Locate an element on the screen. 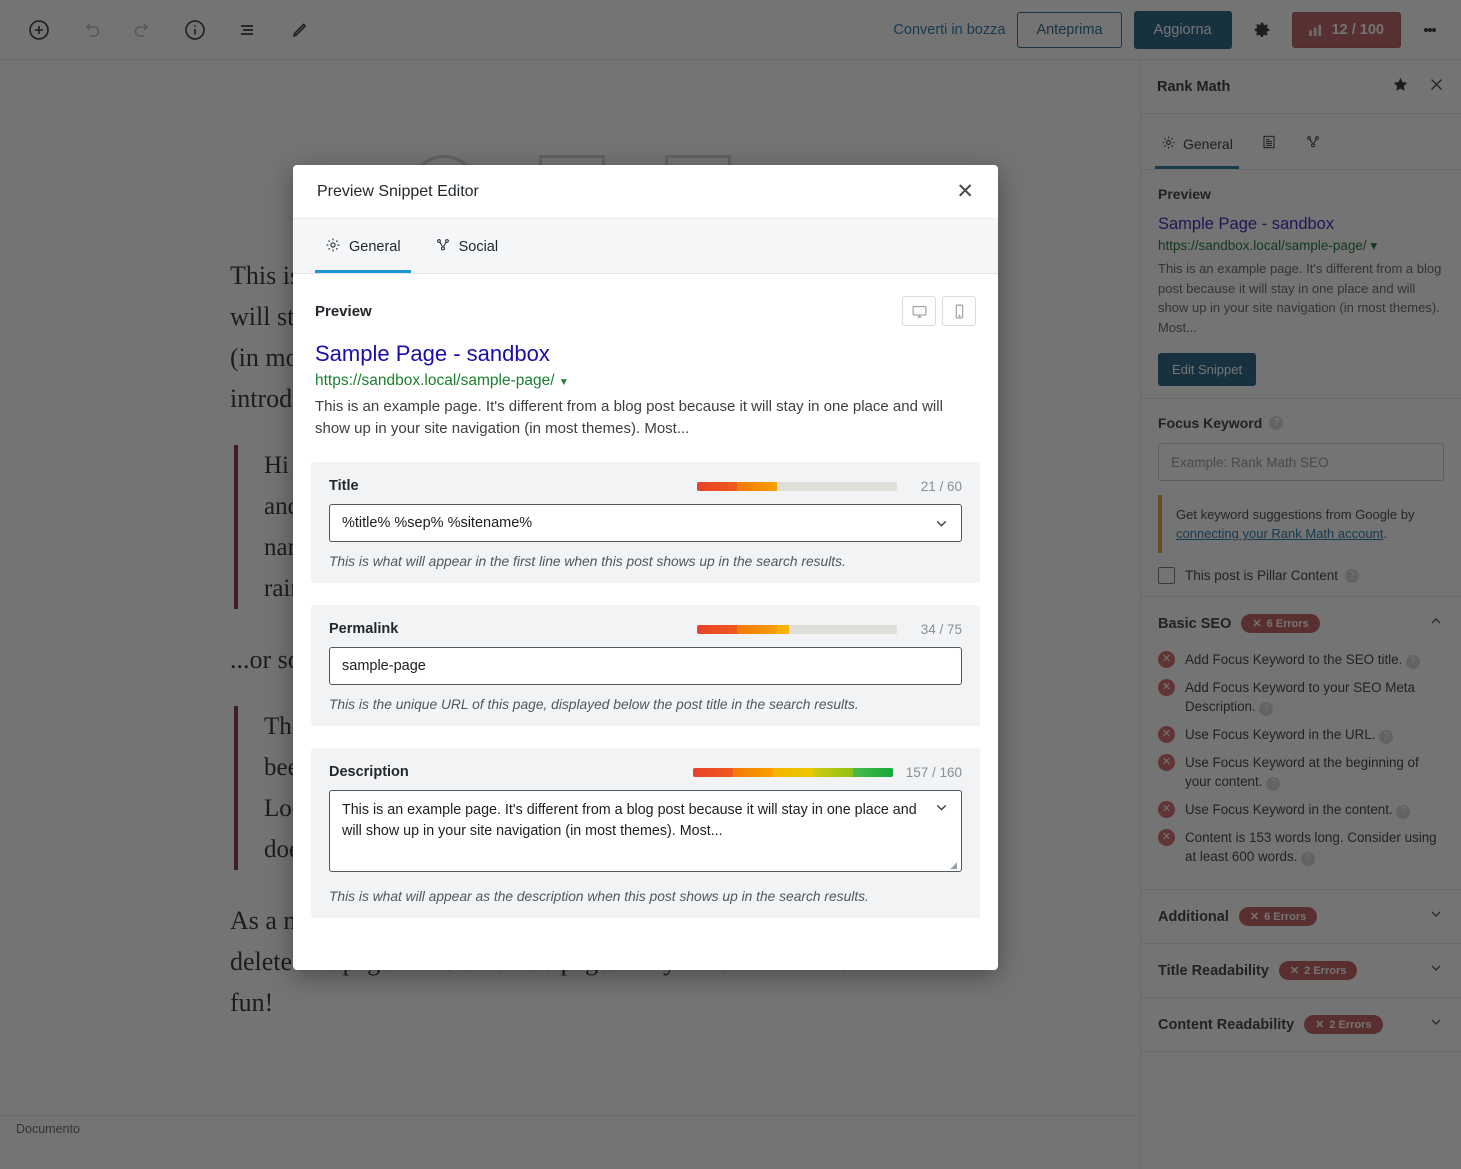 This screenshot has width=1461, height=1169. device-toggle is located at coordinates (939, 311).